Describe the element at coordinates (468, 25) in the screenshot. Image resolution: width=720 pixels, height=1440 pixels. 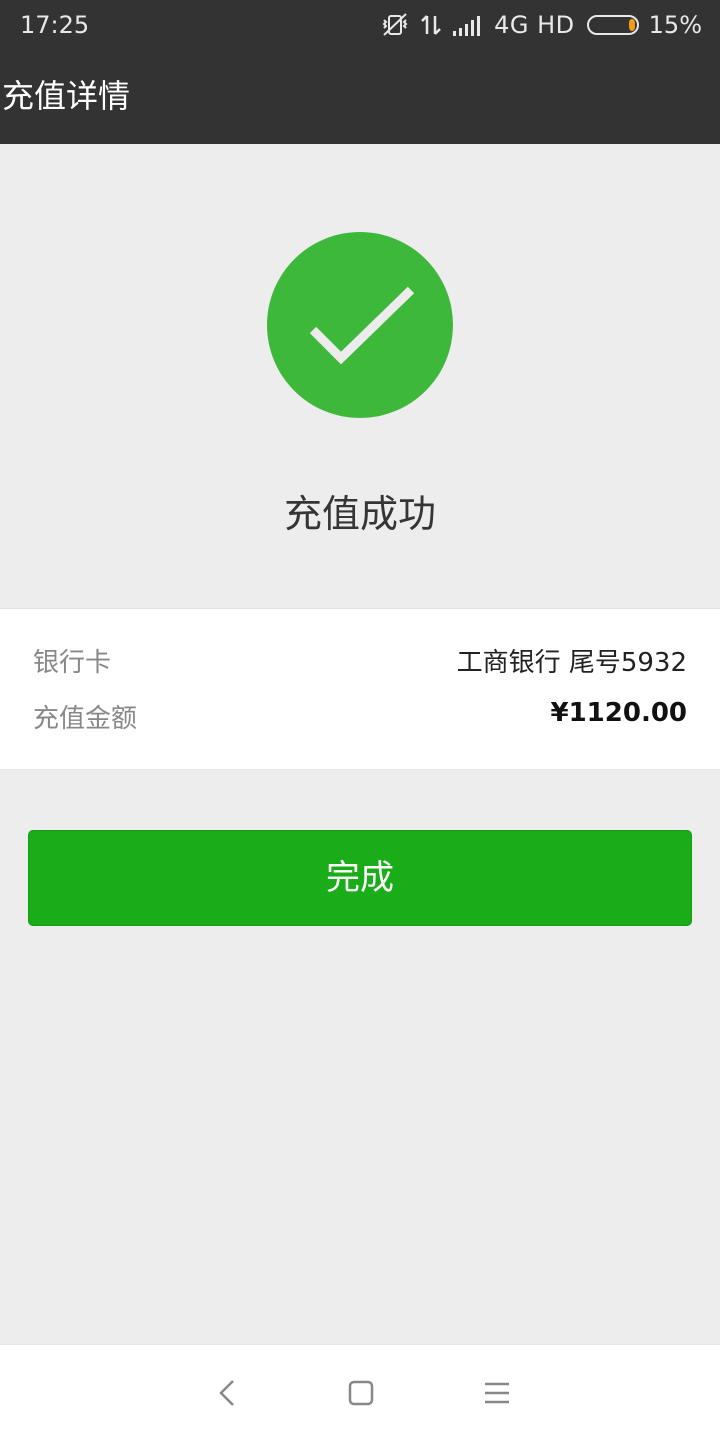
I see `signal-bars-icon` at that location.